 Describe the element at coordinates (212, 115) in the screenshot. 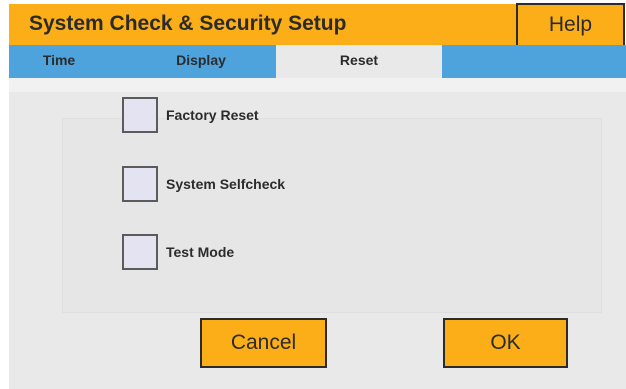

I see `factory-reset-label: Factory Reset` at that location.